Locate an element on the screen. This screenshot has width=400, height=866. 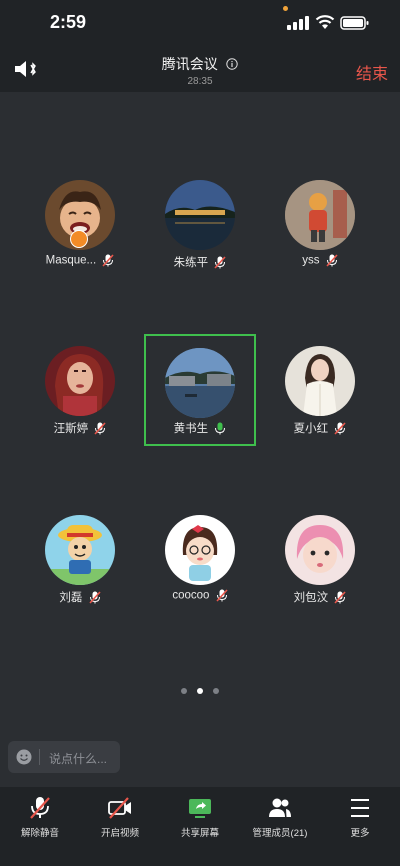
mic-off-icon is located at coordinates (40, 808).